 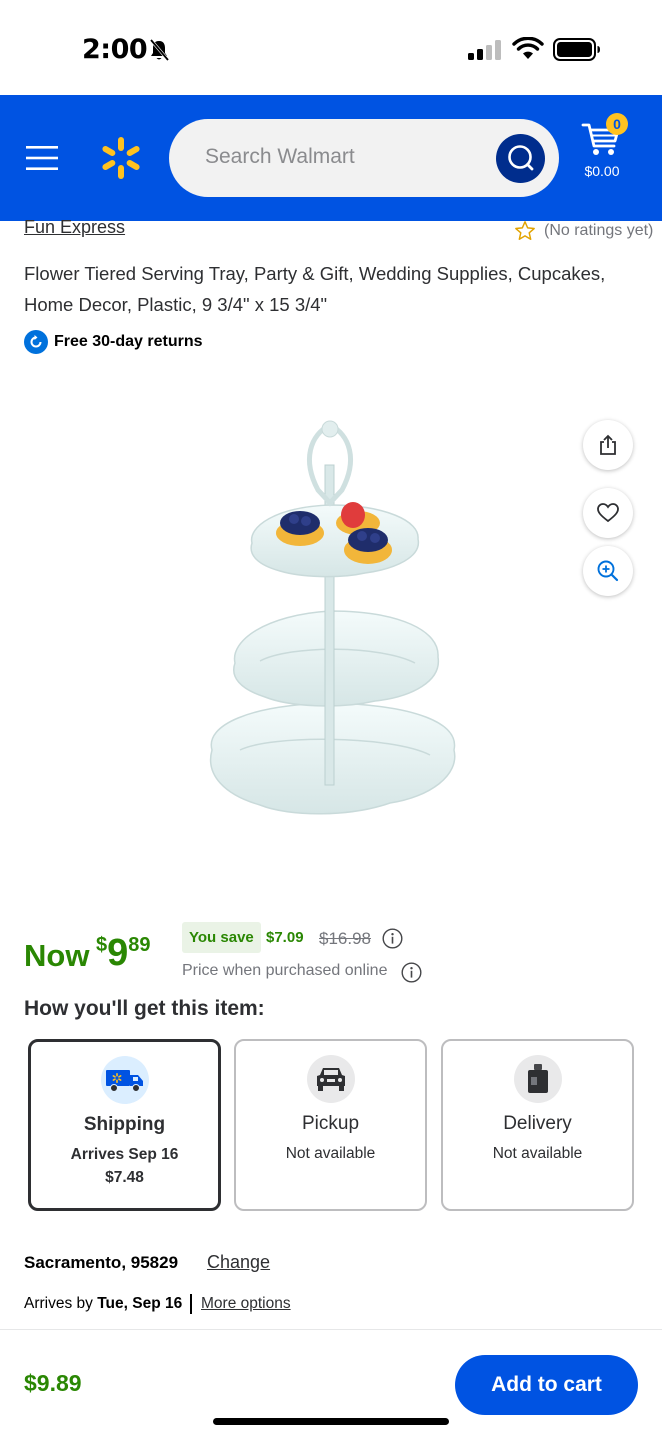 What do you see at coordinates (115, 49) in the screenshot?
I see `status-time: 2:00` at bounding box center [115, 49].